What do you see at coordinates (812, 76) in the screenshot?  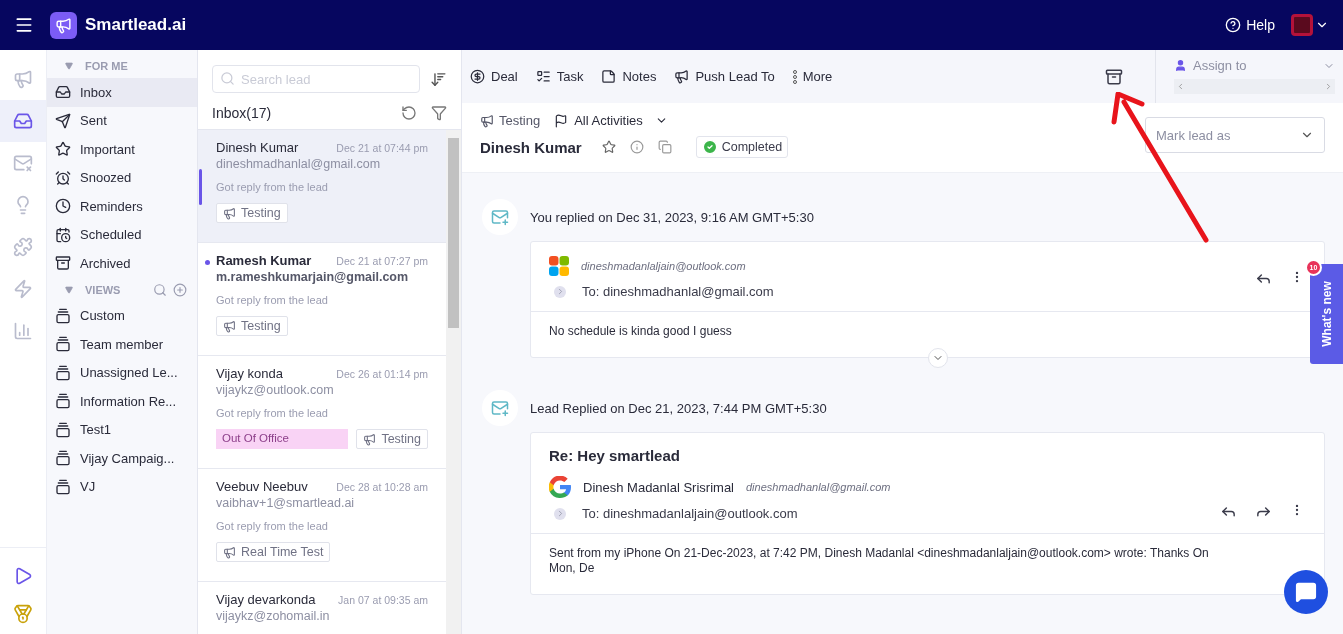 I see `toolbar-button: More` at bounding box center [812, 76].